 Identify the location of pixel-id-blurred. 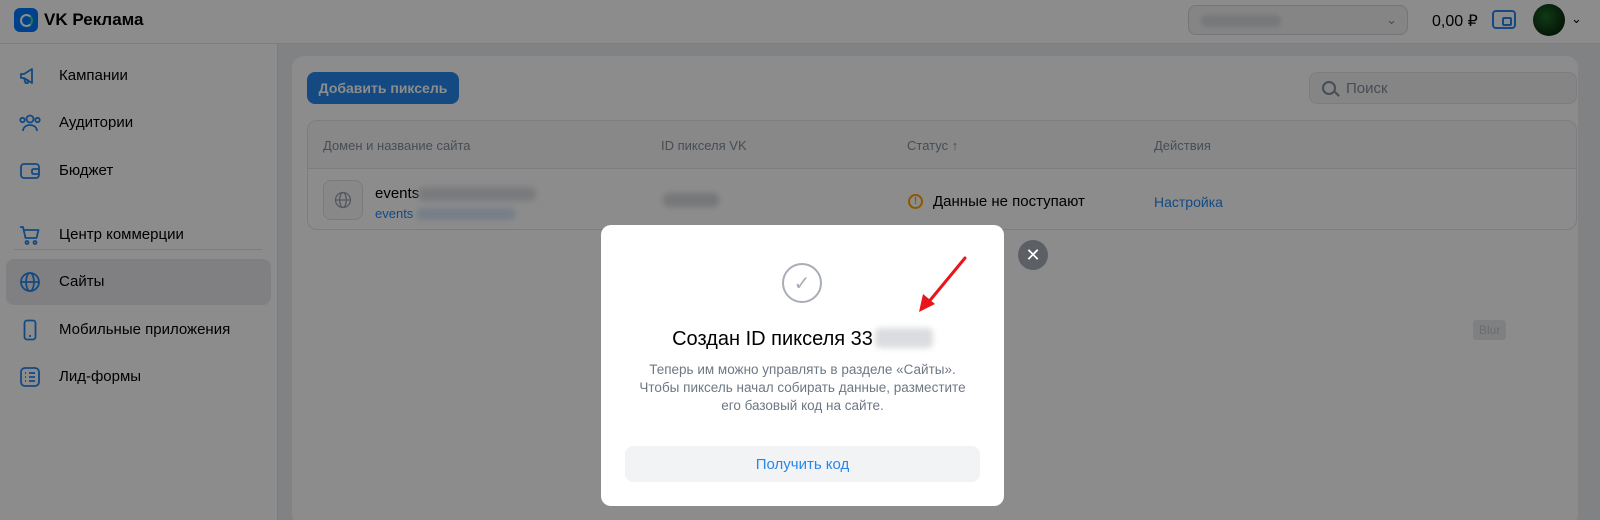
(903, 338).